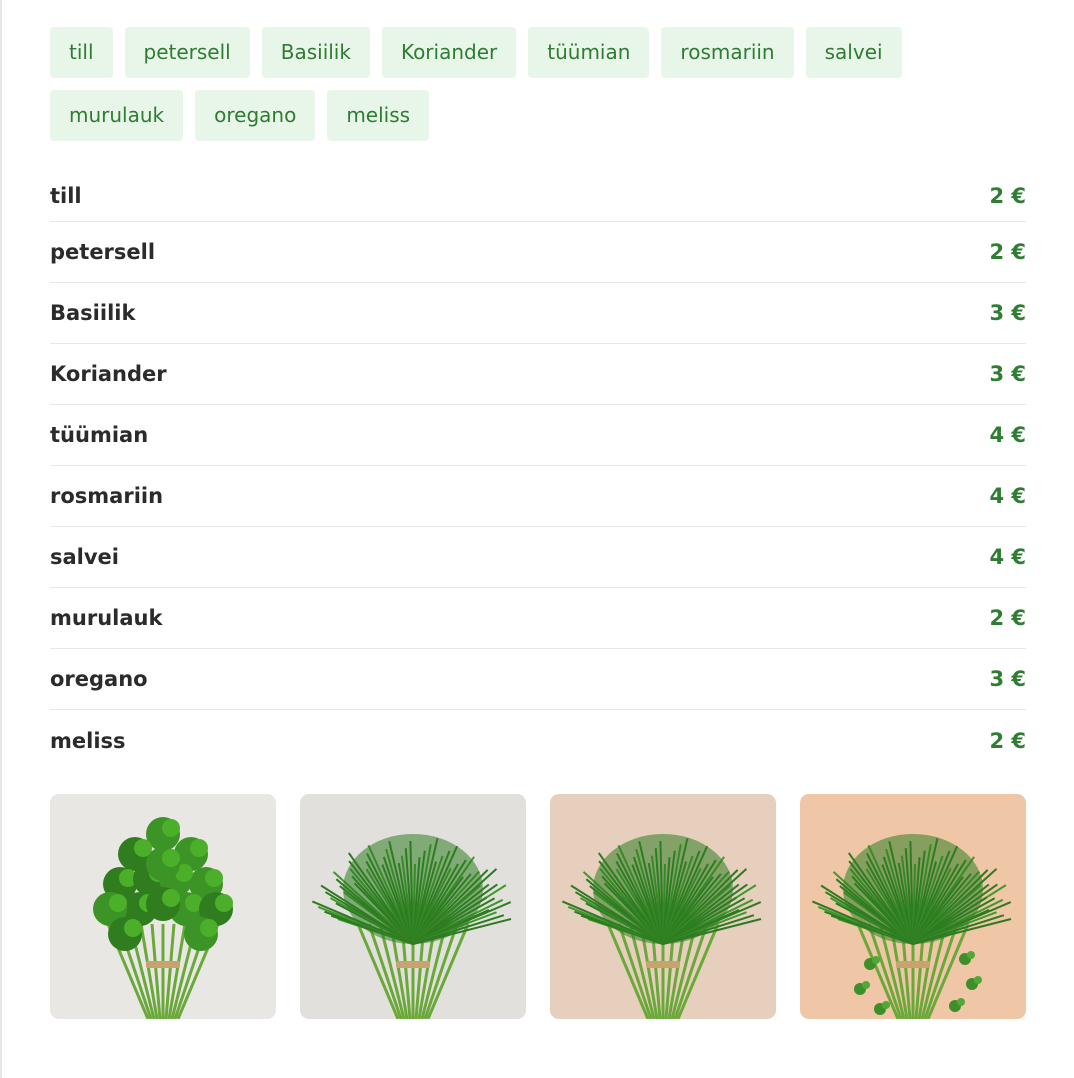  What do you see at coordinates (449, 52) in the screenshot?
I see `chip-koriander: Koriander` at bounding box center [449, 52].